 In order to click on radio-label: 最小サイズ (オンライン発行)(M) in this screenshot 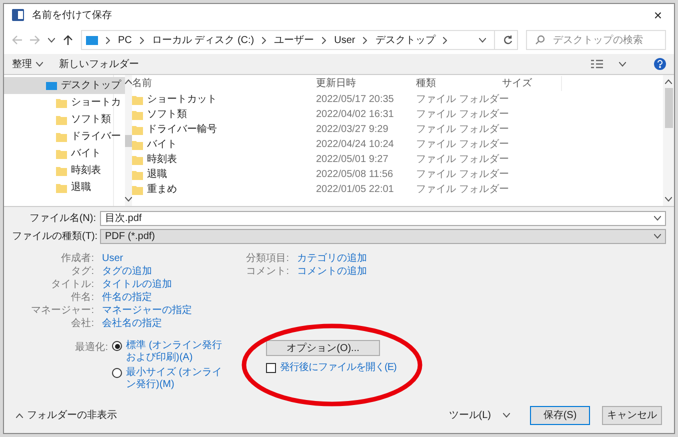, I will do `click(178, 379)`.